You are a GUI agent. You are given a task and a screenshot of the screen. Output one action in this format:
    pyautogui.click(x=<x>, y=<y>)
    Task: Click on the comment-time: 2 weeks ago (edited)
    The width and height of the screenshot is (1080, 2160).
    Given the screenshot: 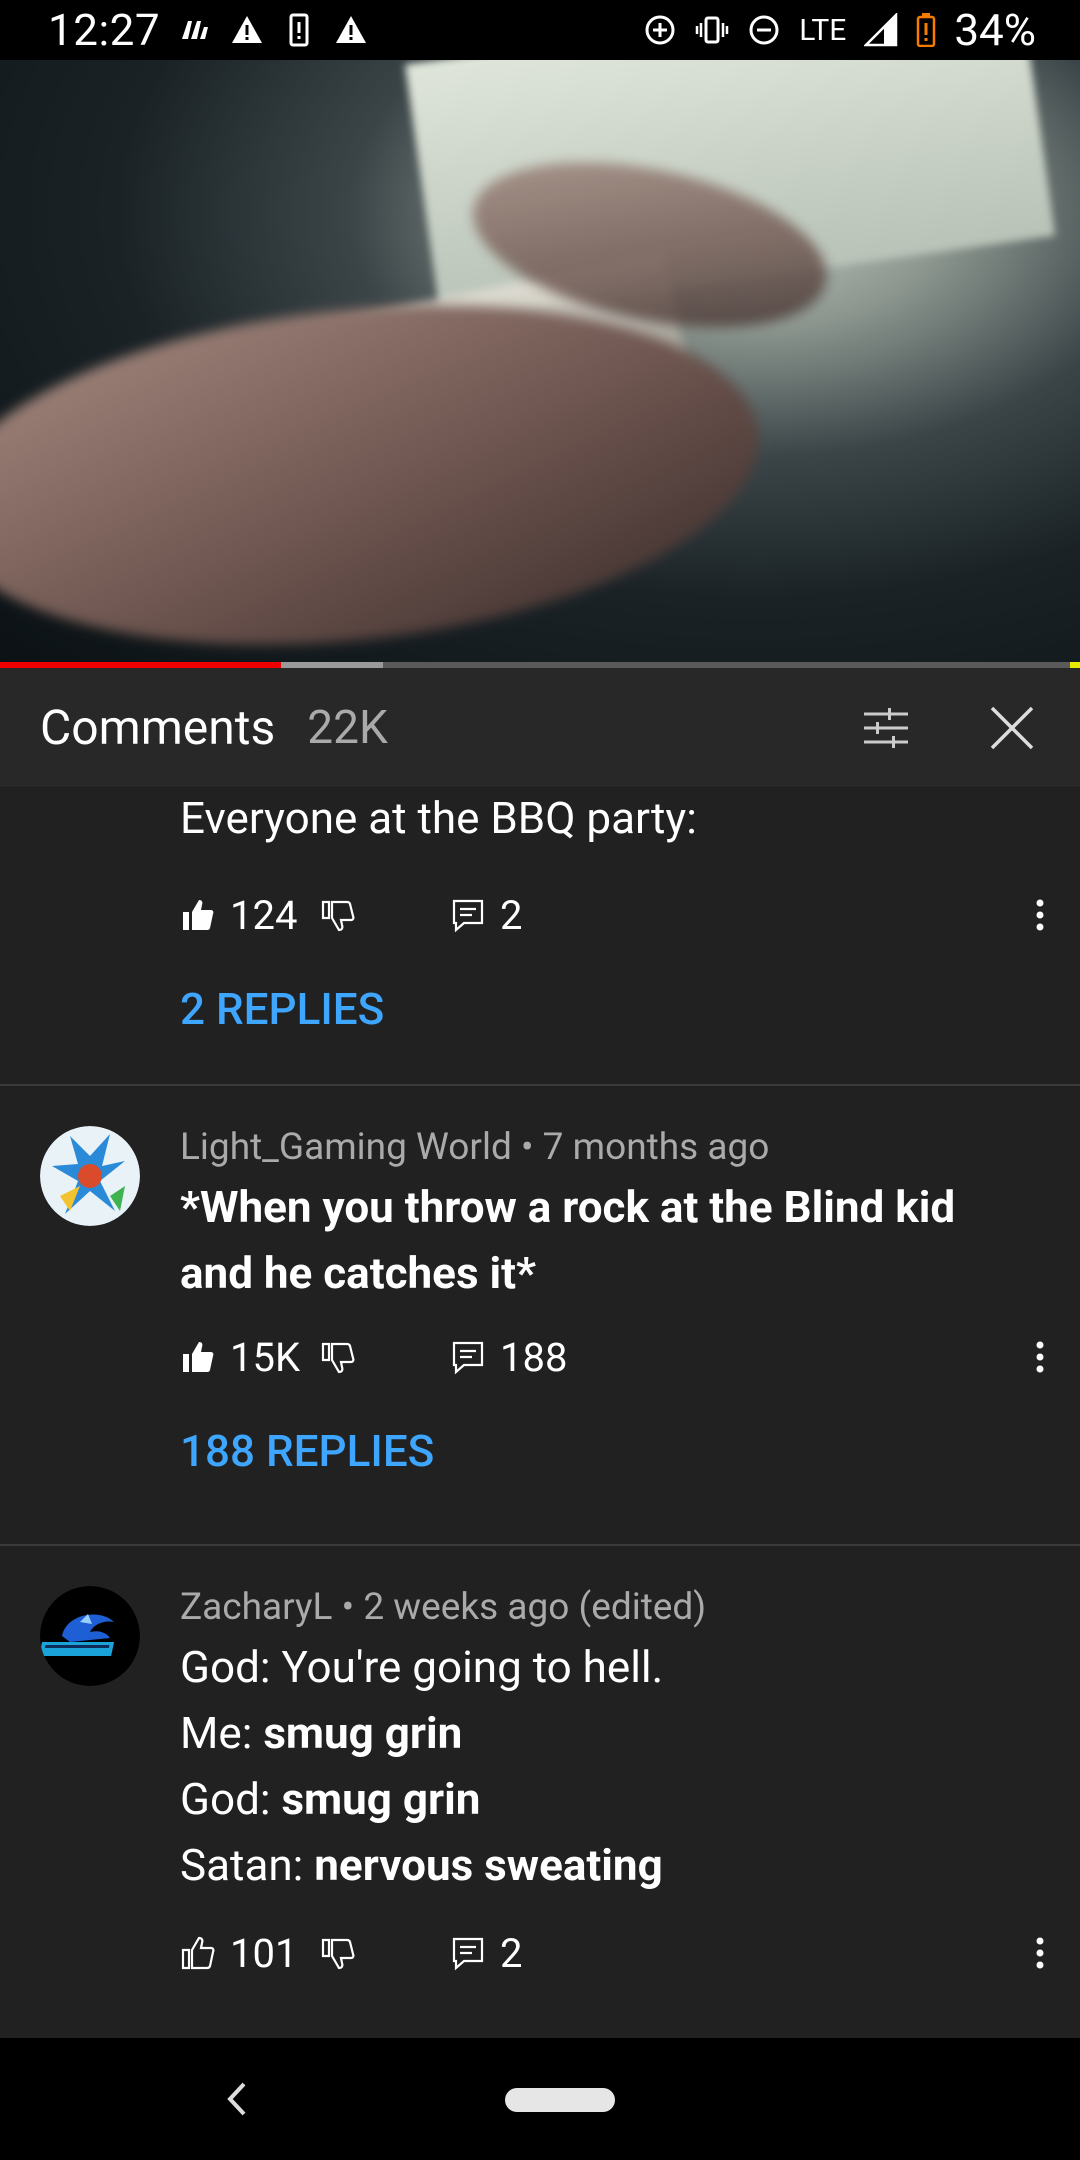 What is the action you would take?
    pyautogui.click(x=535, y=1607)
    